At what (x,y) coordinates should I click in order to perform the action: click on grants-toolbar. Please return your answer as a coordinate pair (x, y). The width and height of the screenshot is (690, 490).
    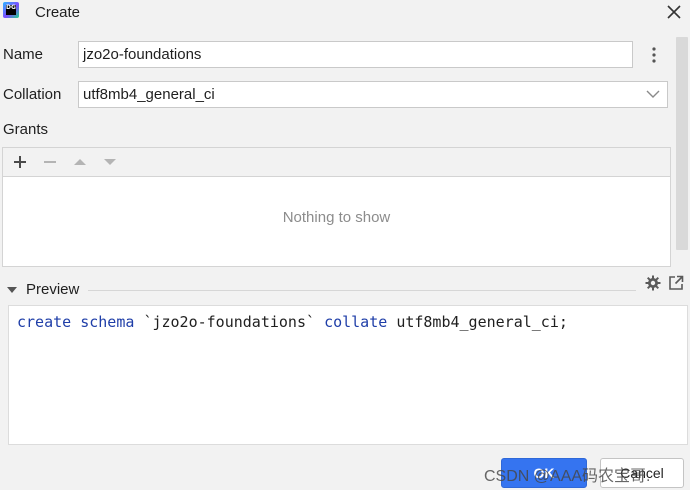
    Looking at the image, I should click on (336, 162).